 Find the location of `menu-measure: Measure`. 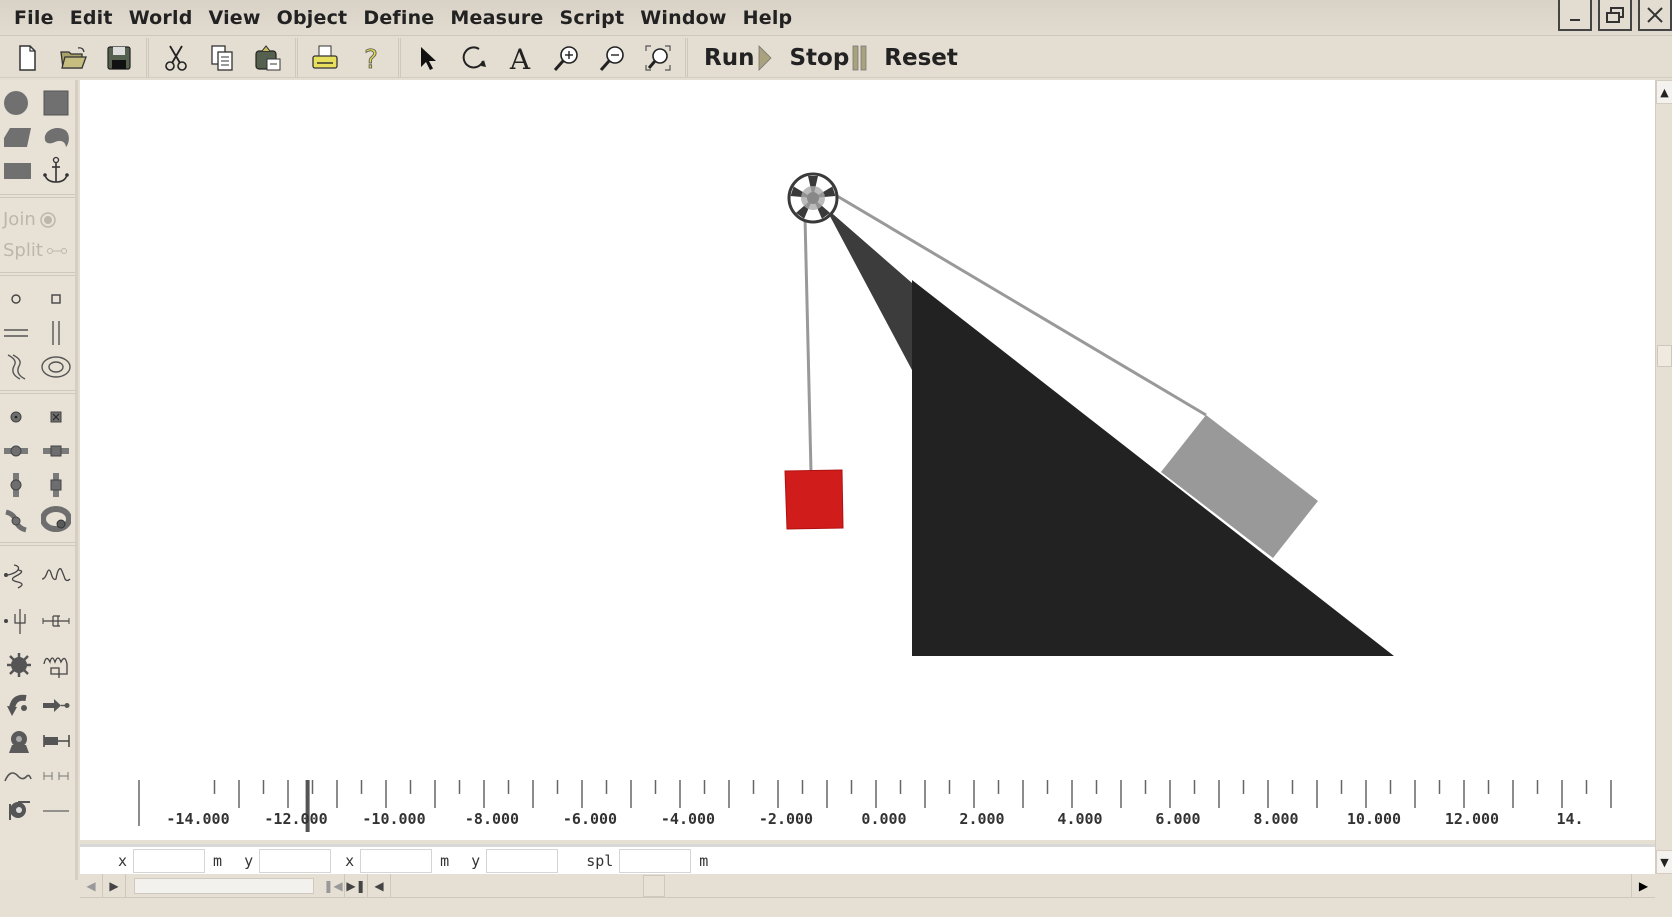

menu-measure: Measure is located at coordinates (496, 18).